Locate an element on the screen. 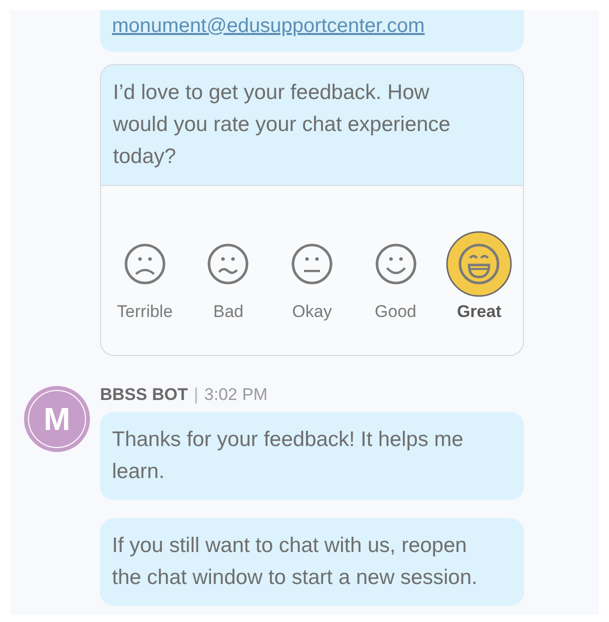  neutral-face-icon is located at coordinates (311, 263).